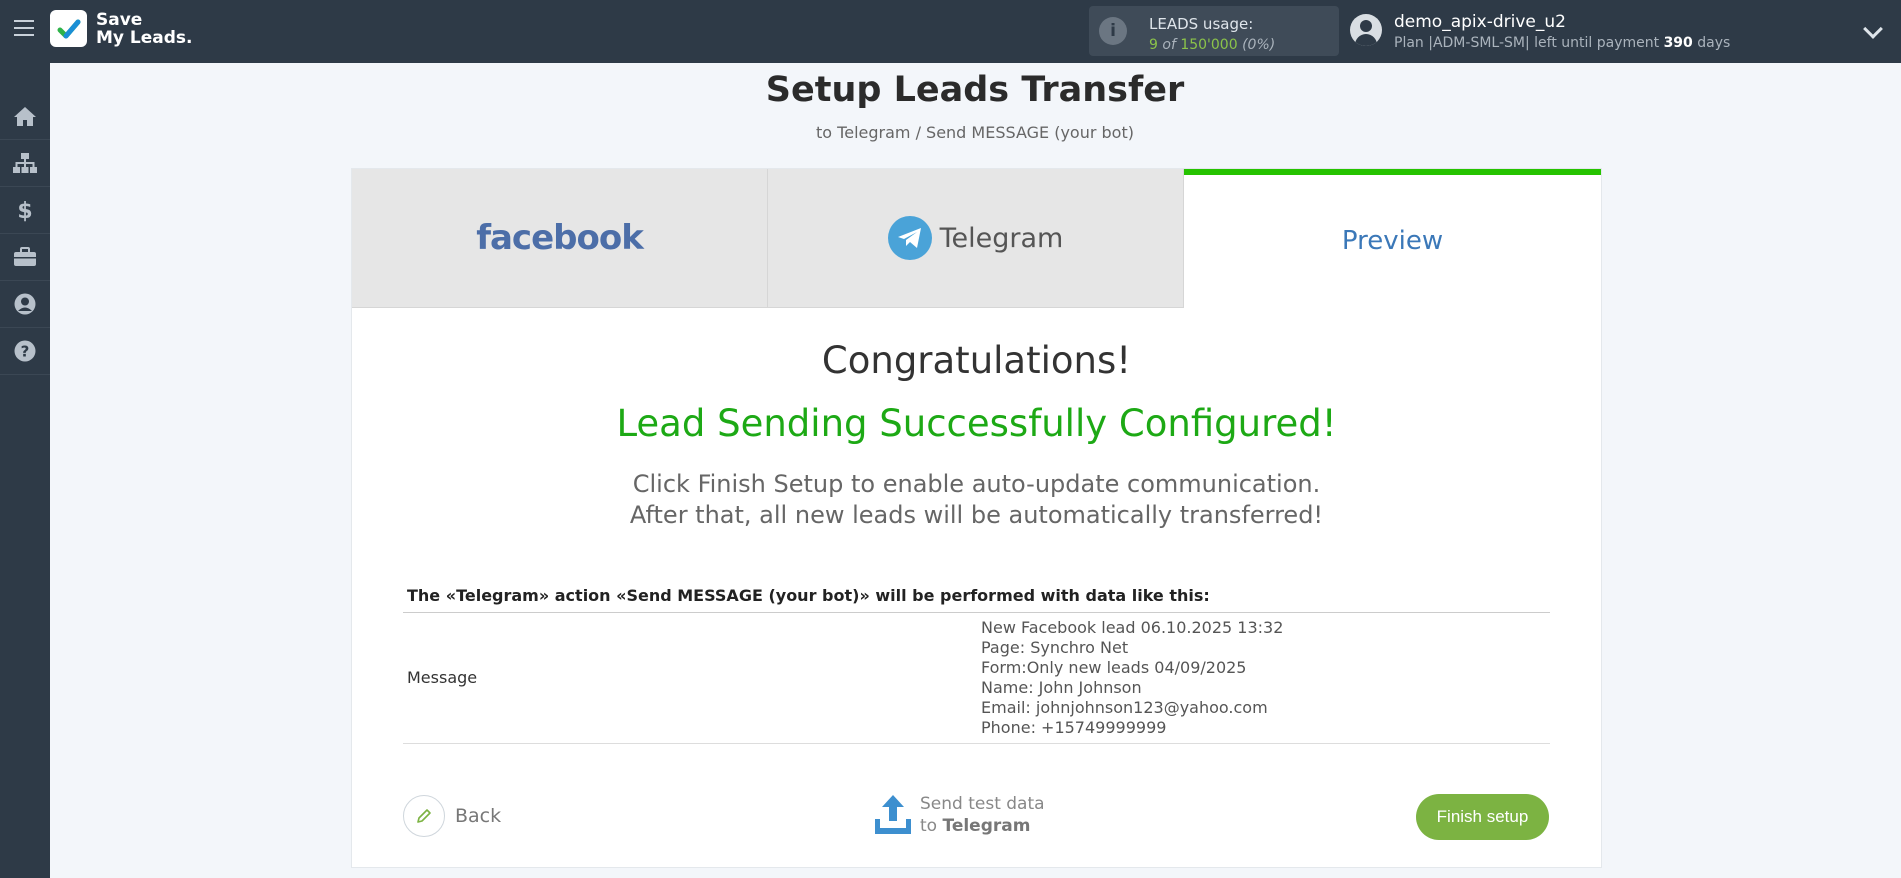  Describe the element at coordinates (1074, 727) in the screenshot. I see `value-line: Phone: +15749999999` at that location.